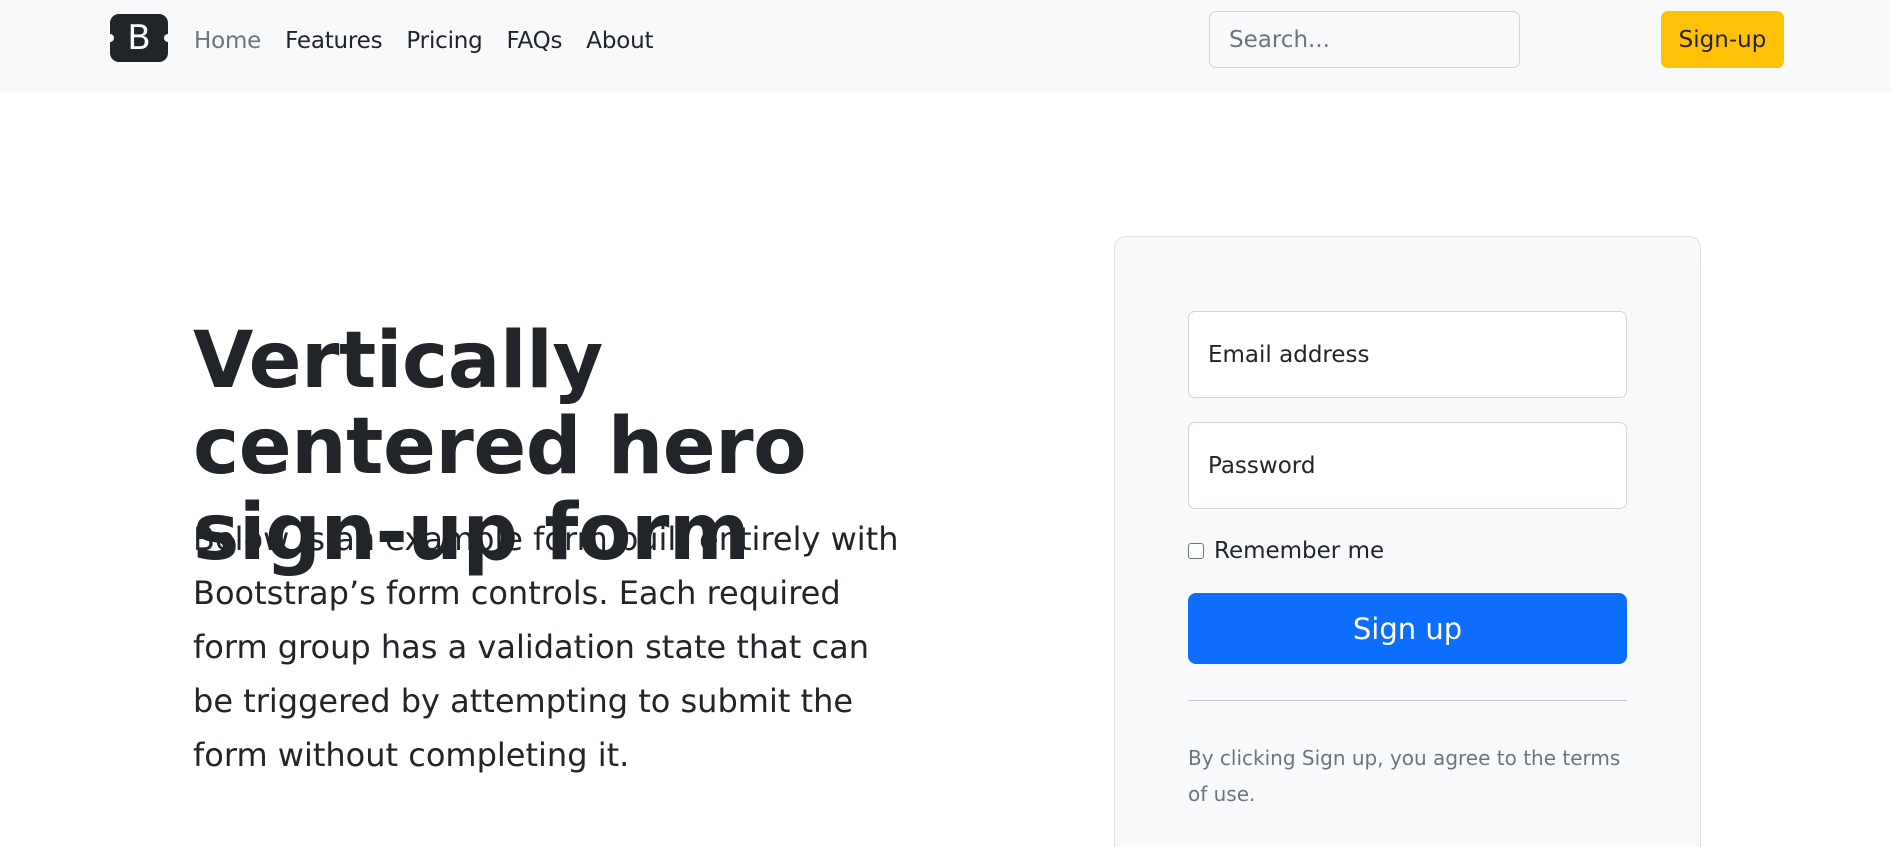  Describe the element at coordinates (1289, 354) in the screenshot. I see `email-field-label: Email address` at that location.